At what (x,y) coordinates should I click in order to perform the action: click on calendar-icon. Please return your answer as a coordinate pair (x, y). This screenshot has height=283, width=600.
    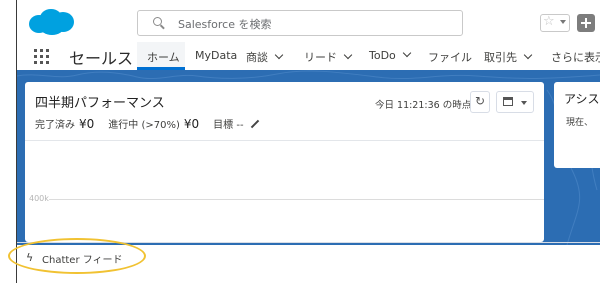
    Looking at the image, I should click on (508, 101).